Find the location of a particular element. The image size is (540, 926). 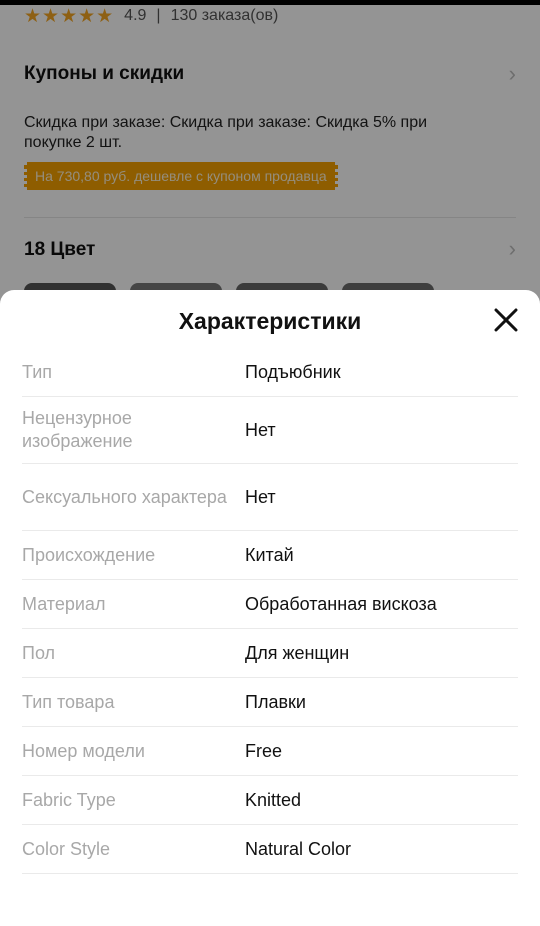

spec-row: Color Style Natural Color is located at coordinates (270, 849).